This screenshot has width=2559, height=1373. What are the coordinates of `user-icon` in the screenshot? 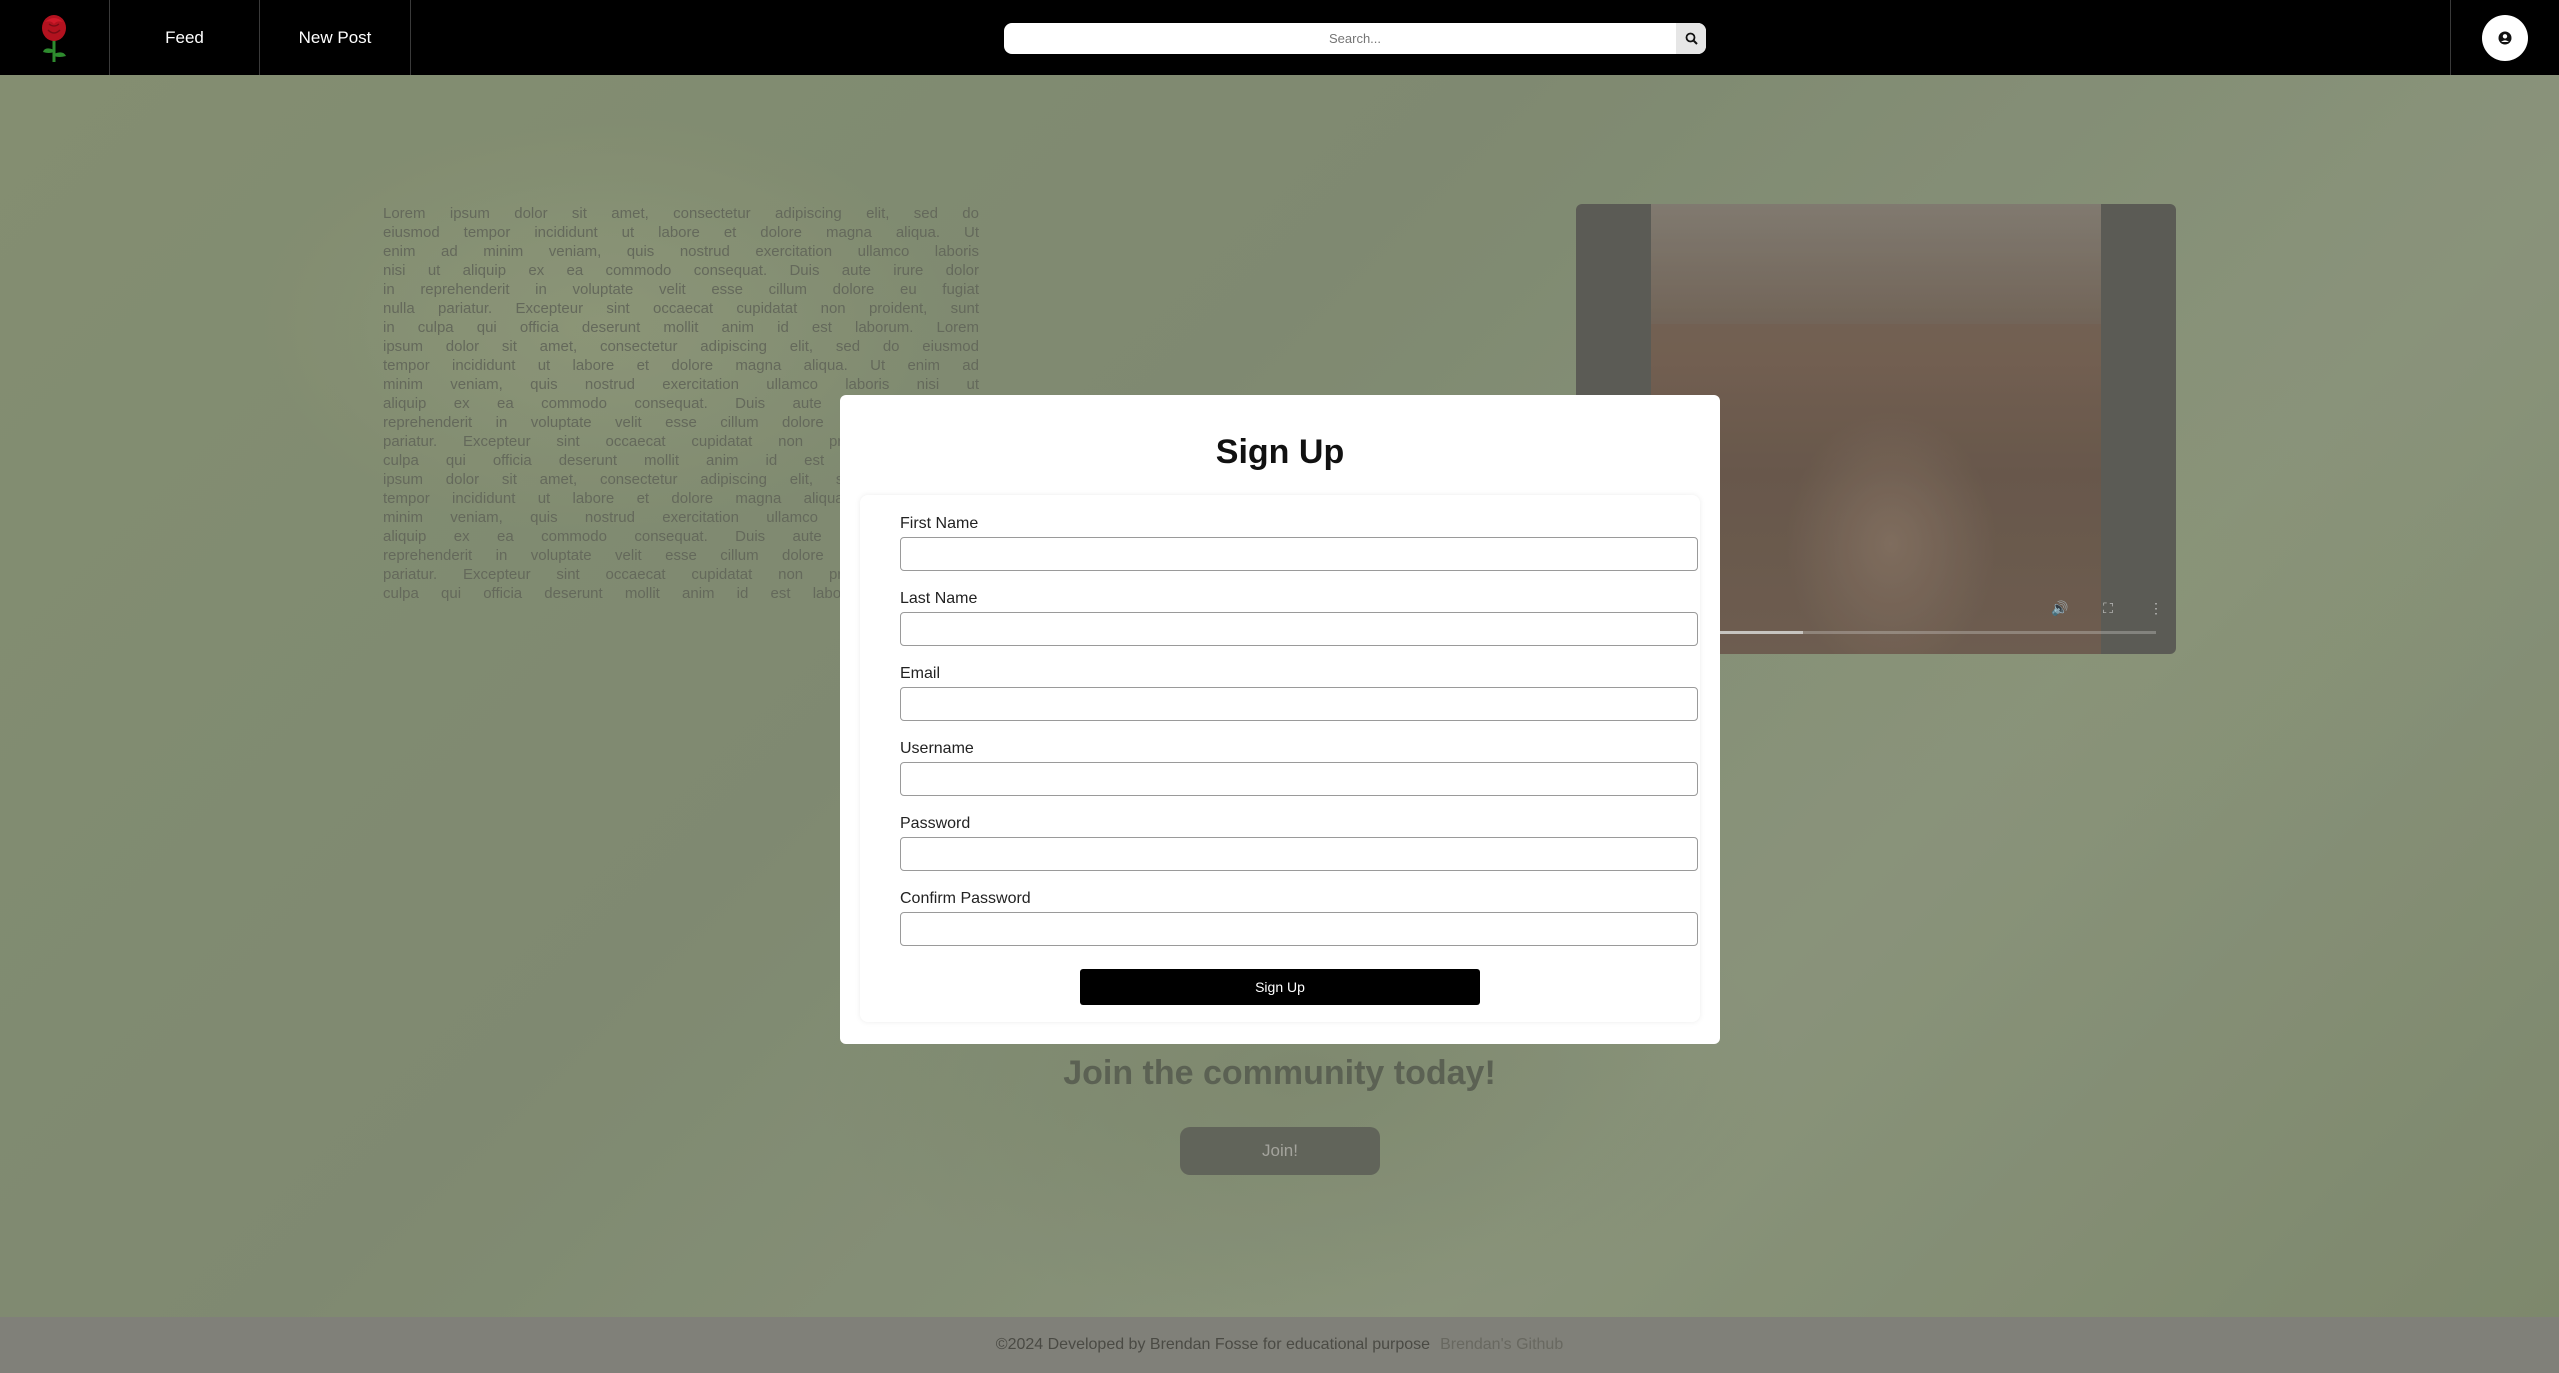 It's located at (2505, 37).